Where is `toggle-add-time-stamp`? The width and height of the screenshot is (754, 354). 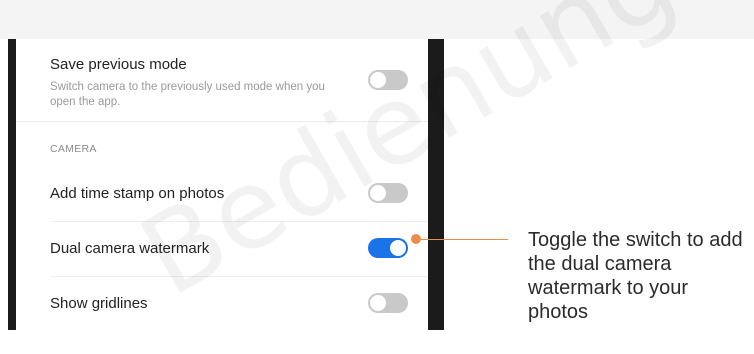 toggle-add-time-stamp is located at coordinates (388, 193).